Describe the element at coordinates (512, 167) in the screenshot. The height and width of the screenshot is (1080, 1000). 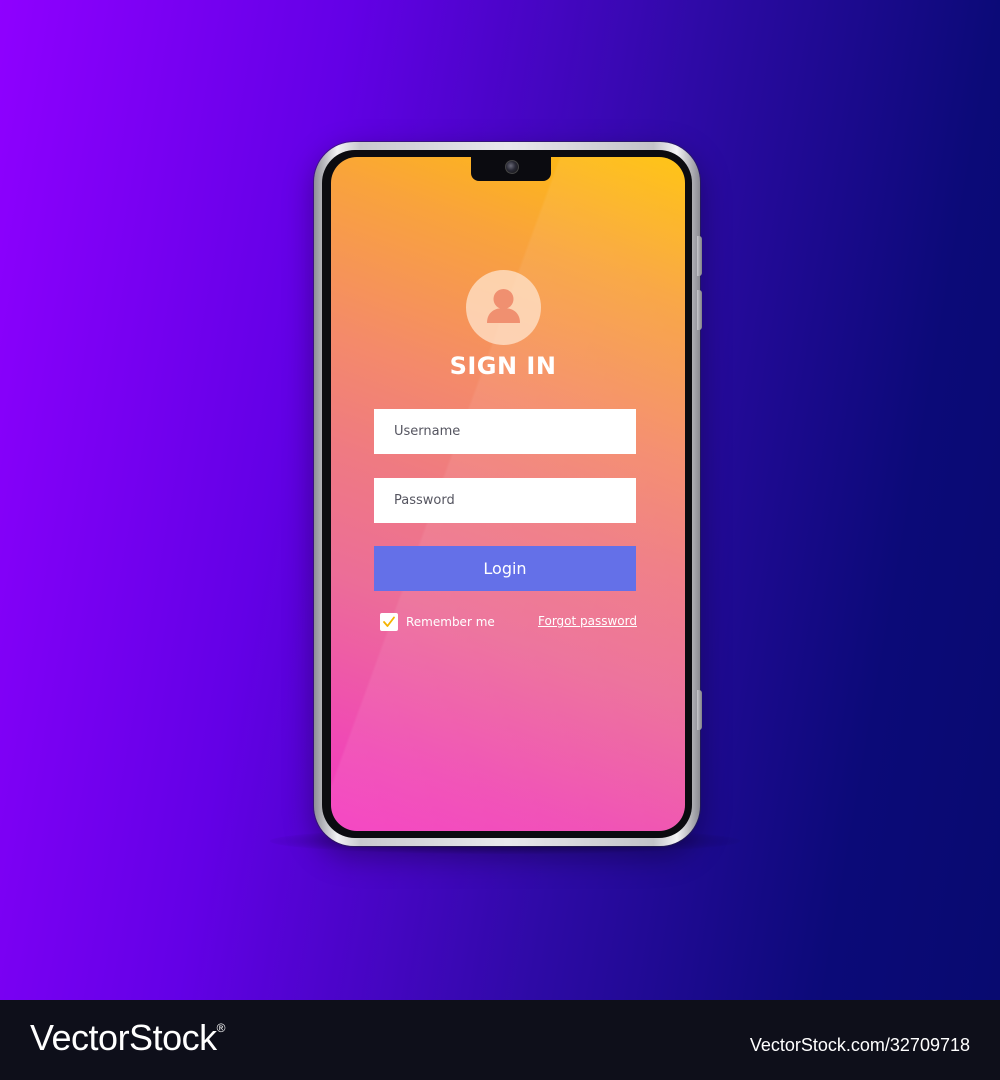
I see `front-camera-icon` at that location.